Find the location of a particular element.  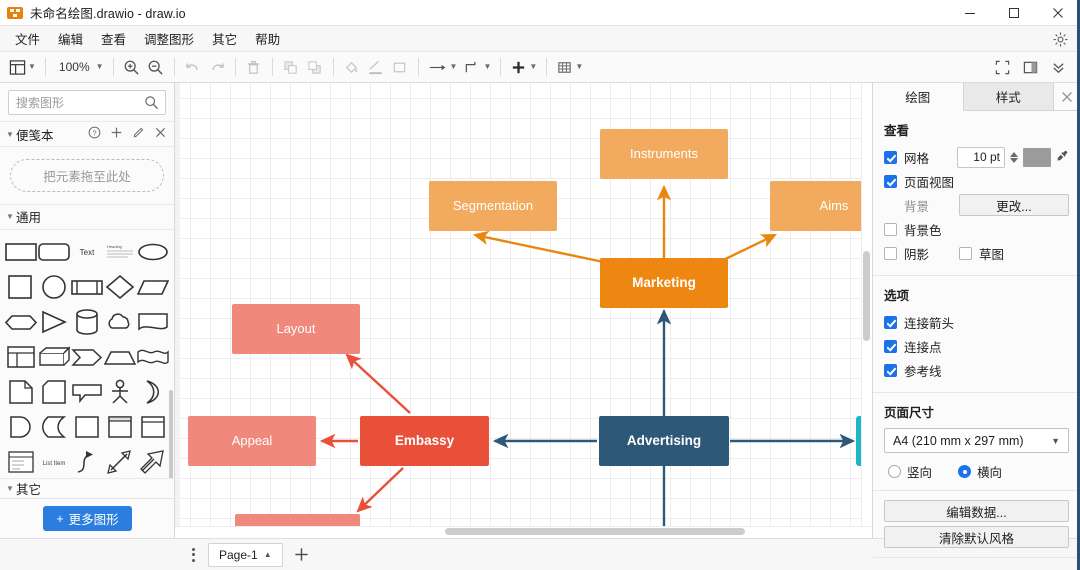

menu-extras: 其它 is located at coordinates (224, 38).